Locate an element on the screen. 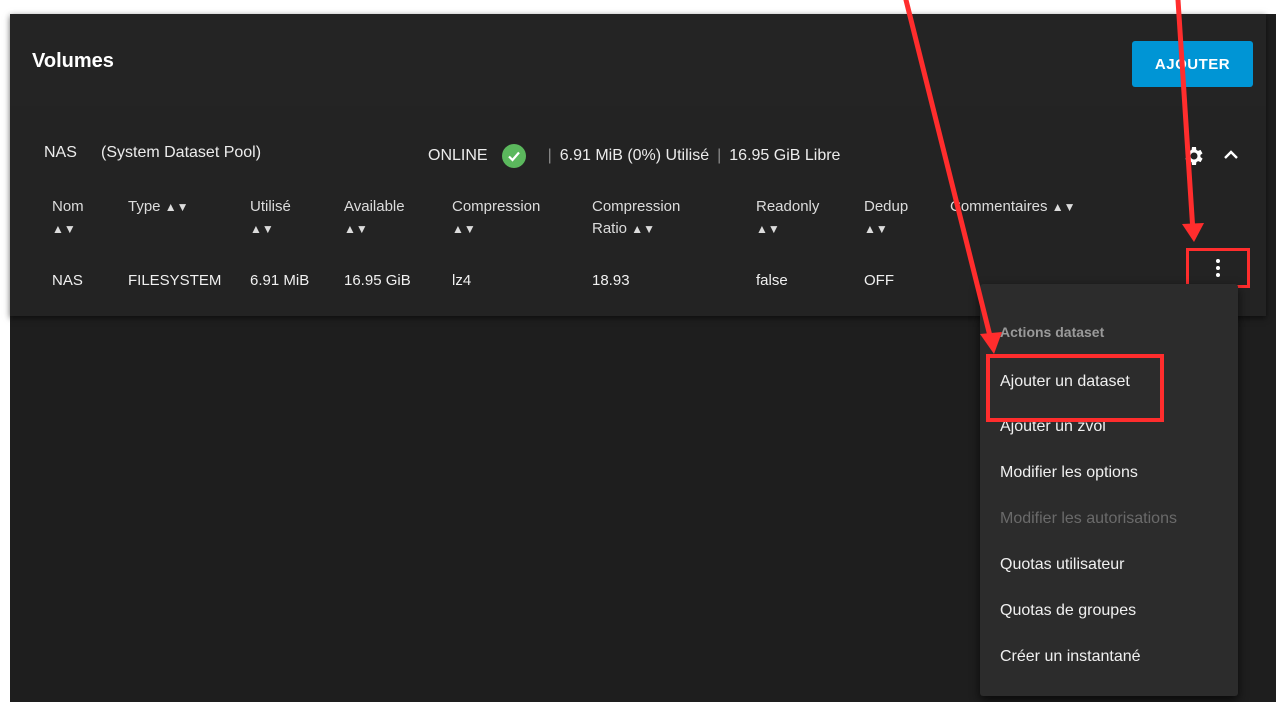 This screenshot has height=702, width=1276. column-header: Nom ▲▼ is located at coordinates (68, 218).